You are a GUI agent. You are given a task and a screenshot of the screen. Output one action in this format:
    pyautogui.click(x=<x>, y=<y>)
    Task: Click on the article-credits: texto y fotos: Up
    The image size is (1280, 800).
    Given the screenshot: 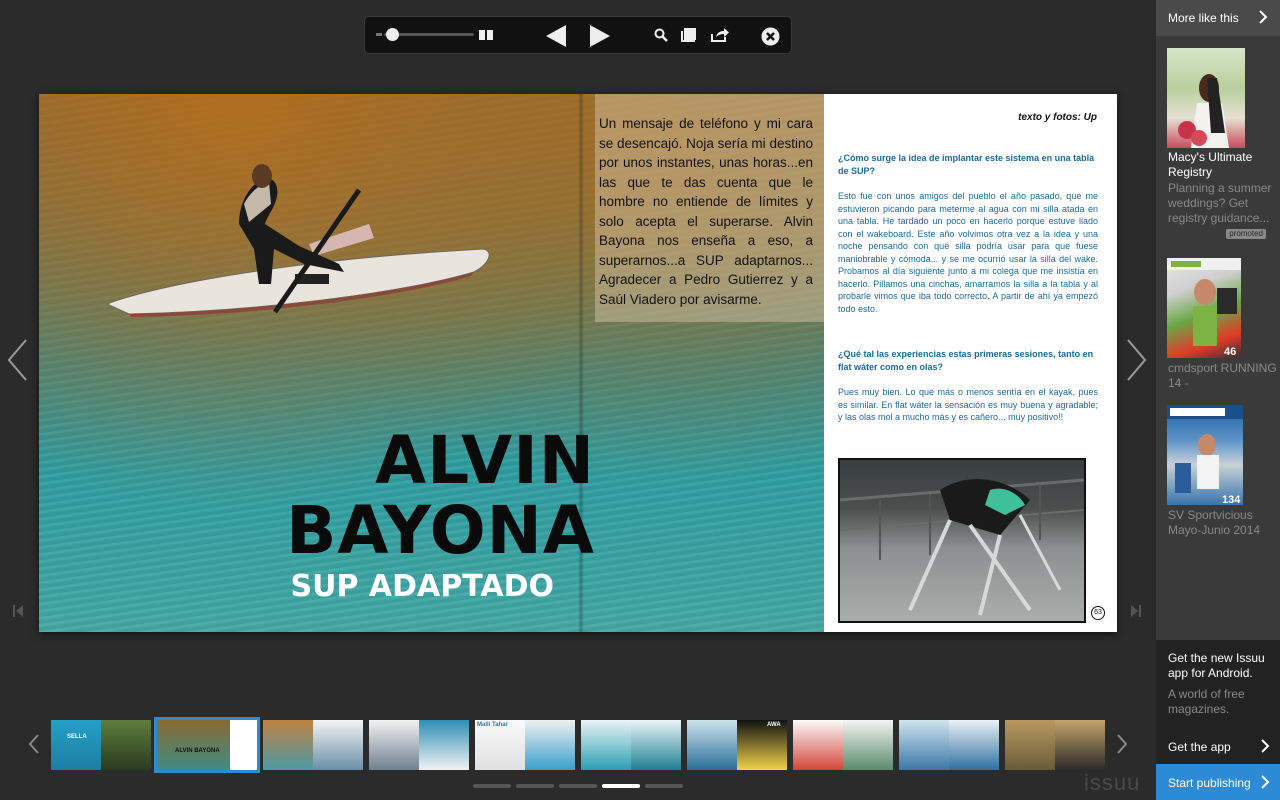 What is the action you would take?
    pyautogui.click(x=1057, y=117)
    